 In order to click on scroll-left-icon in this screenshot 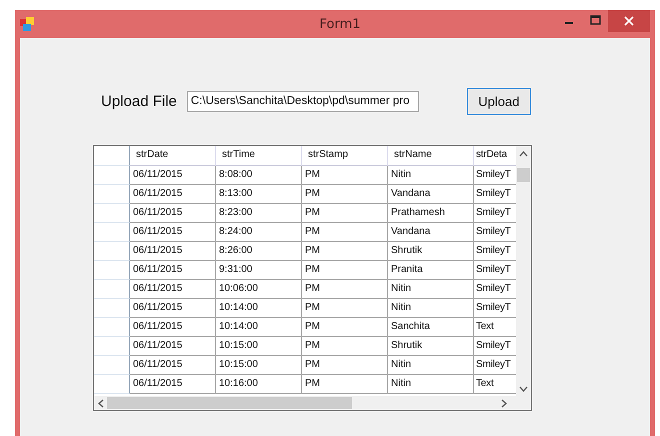, I will do `click(101, 403)`.